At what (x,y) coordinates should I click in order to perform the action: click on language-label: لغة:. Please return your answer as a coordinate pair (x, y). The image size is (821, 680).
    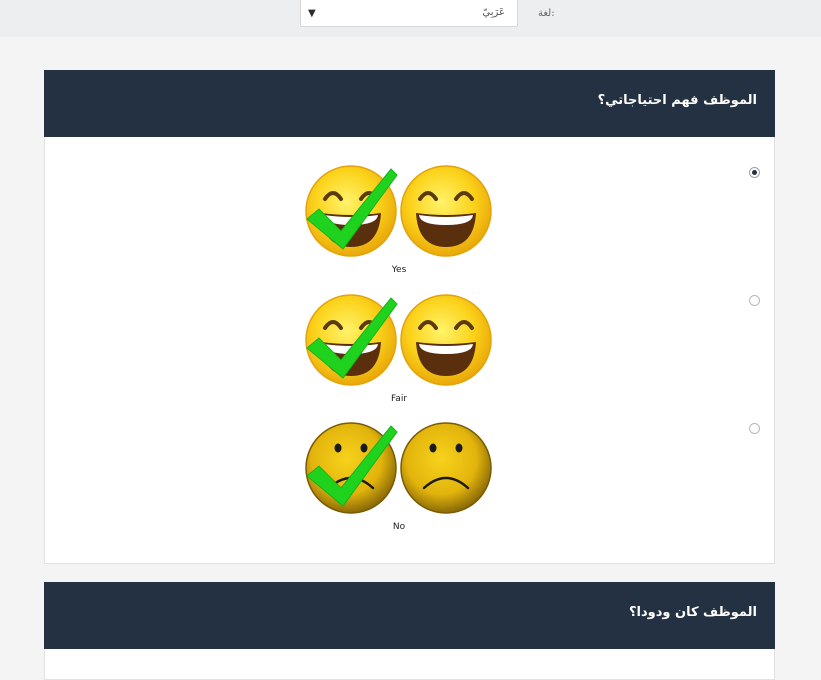
    Looking at the image, I should click on (546, 13).